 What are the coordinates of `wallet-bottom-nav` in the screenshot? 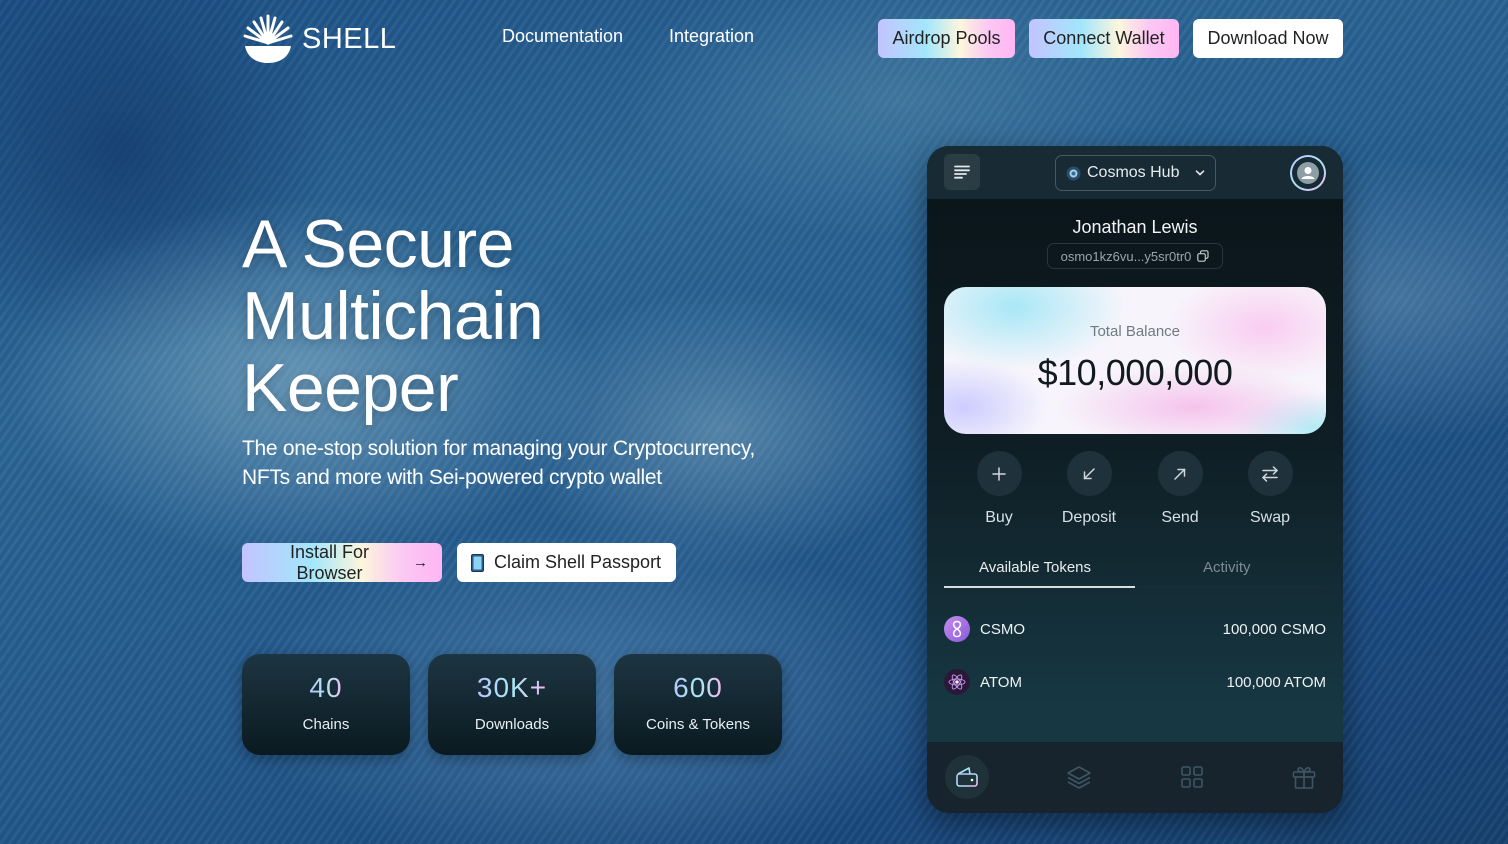 It's located at (1135, 777).